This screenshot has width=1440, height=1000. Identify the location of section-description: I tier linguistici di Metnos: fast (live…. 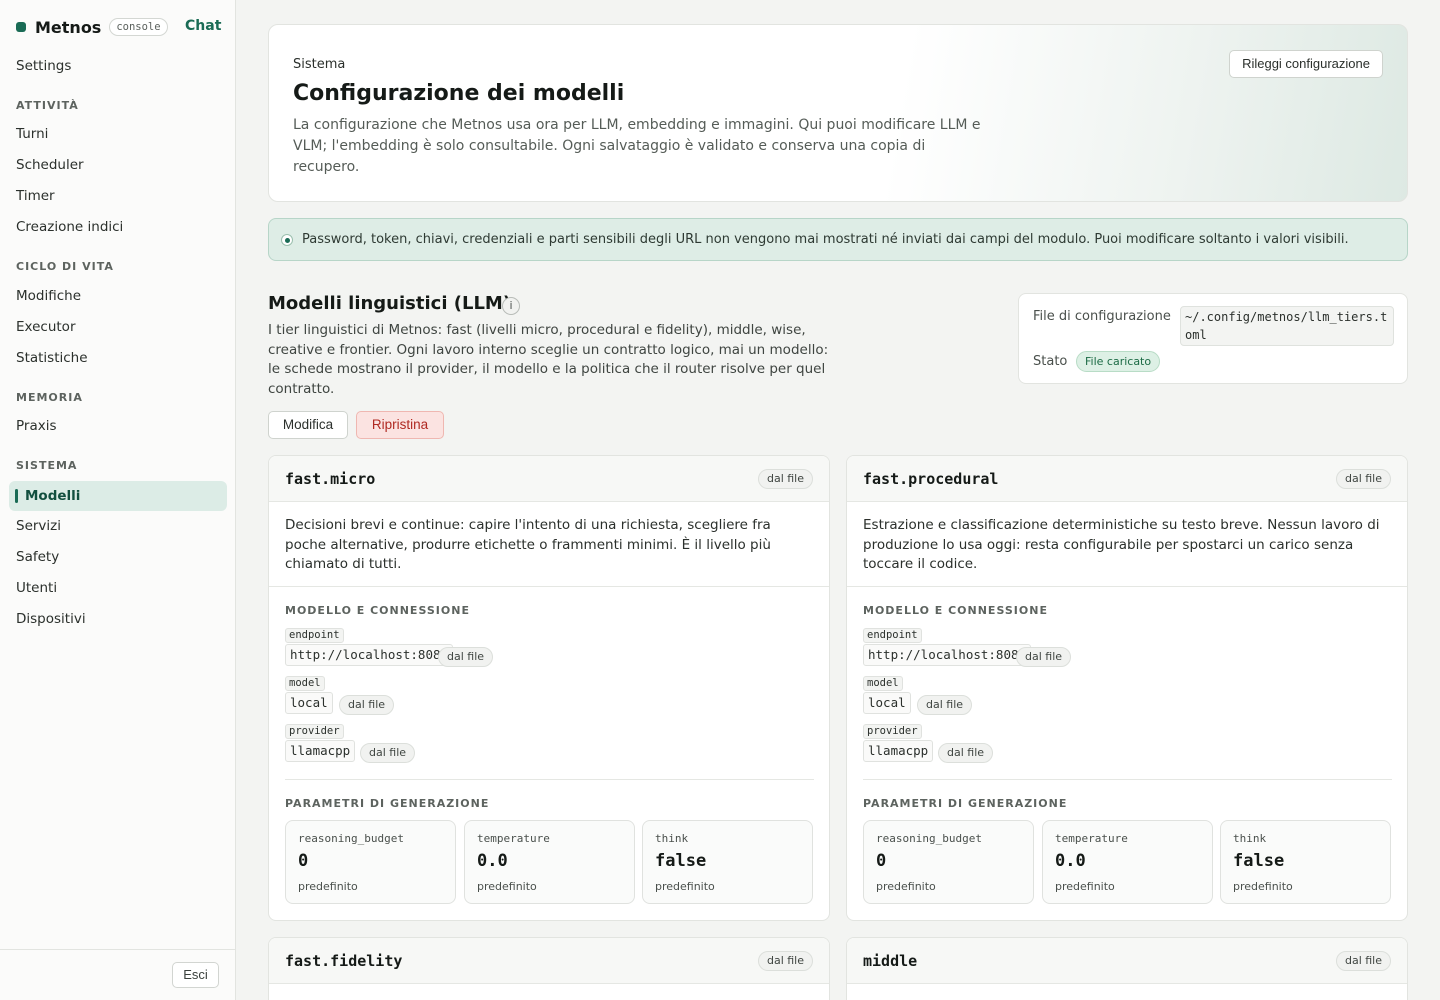
(548, 360).